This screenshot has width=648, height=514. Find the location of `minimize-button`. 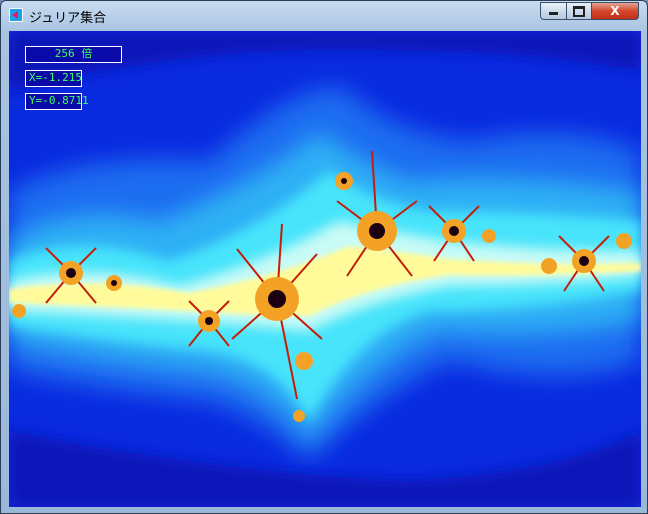

minimize-button is located at coordinates (553, 11).